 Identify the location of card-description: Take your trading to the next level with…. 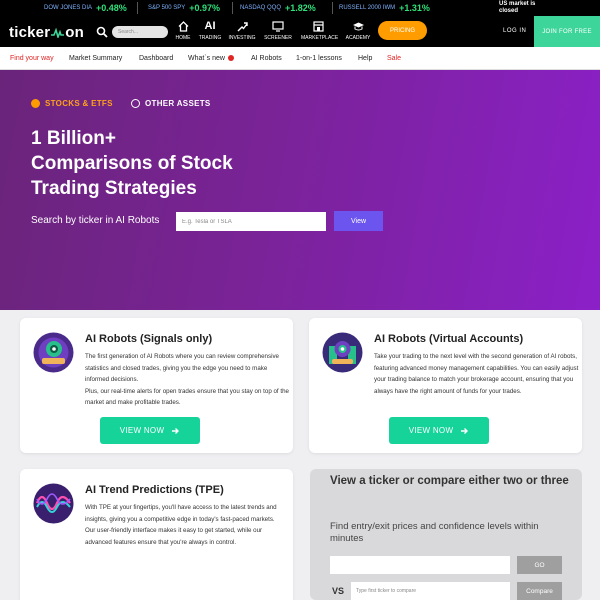
(476, 374).